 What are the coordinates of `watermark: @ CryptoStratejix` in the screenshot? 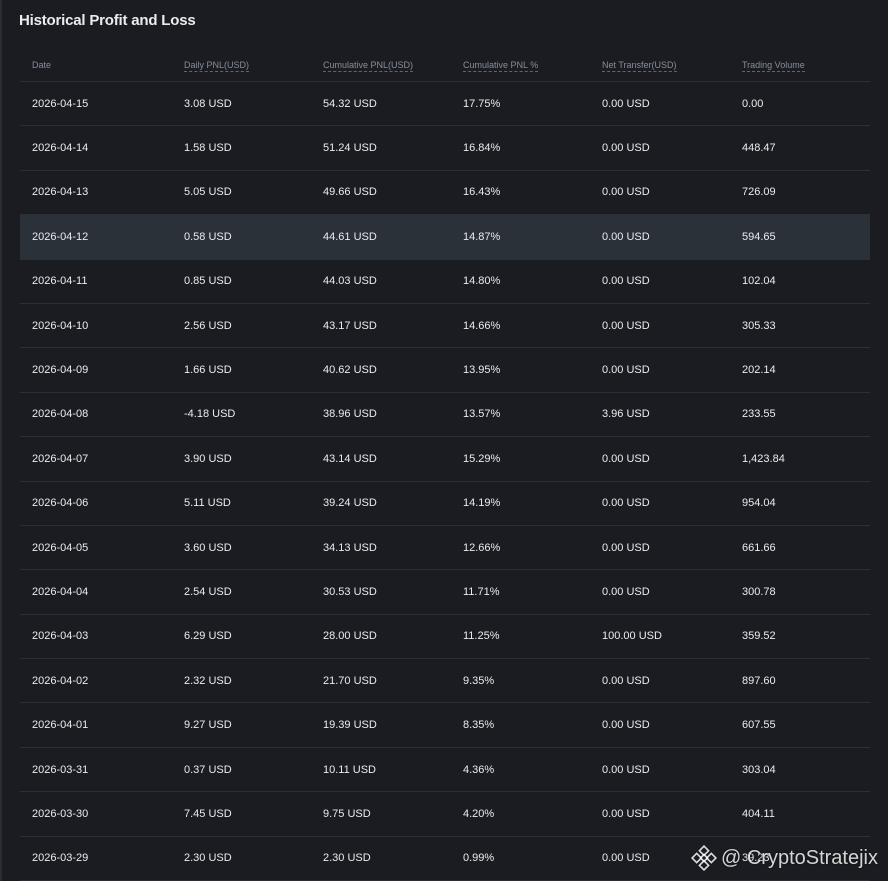 It's located at (784, 858).